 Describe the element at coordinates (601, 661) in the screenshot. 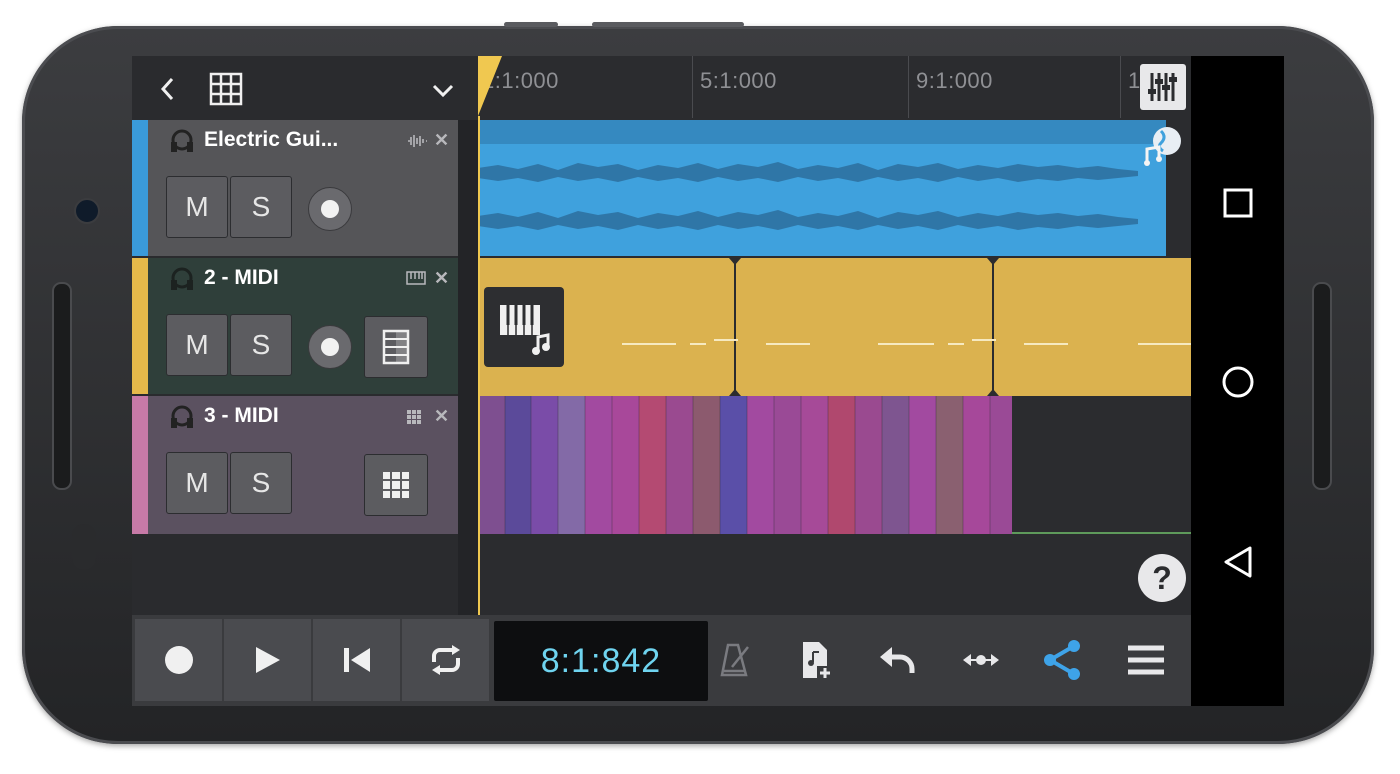

I see `time-counter: 8:1:842` at that location.